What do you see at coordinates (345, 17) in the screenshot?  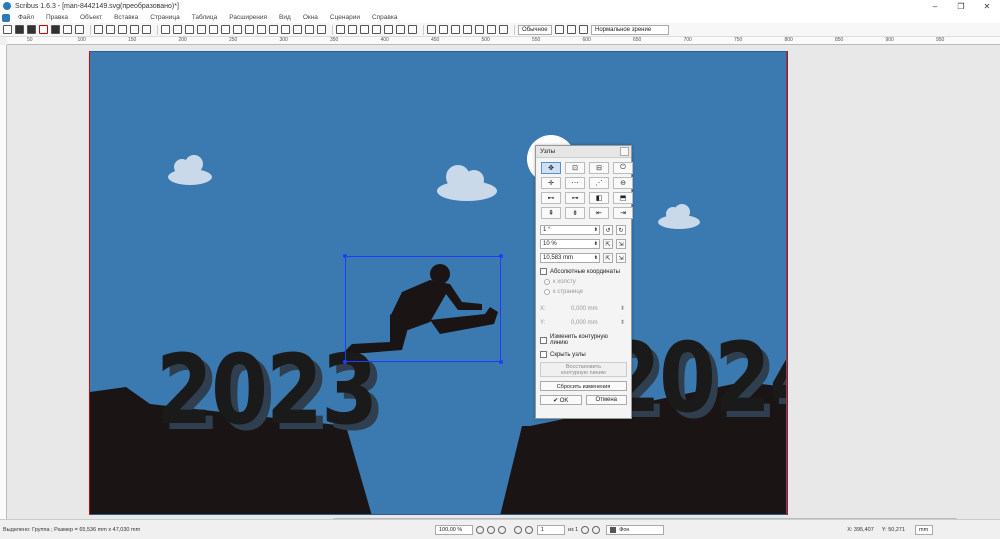 I see `menu-script: Сценарии` at bounding box center [345, 17].